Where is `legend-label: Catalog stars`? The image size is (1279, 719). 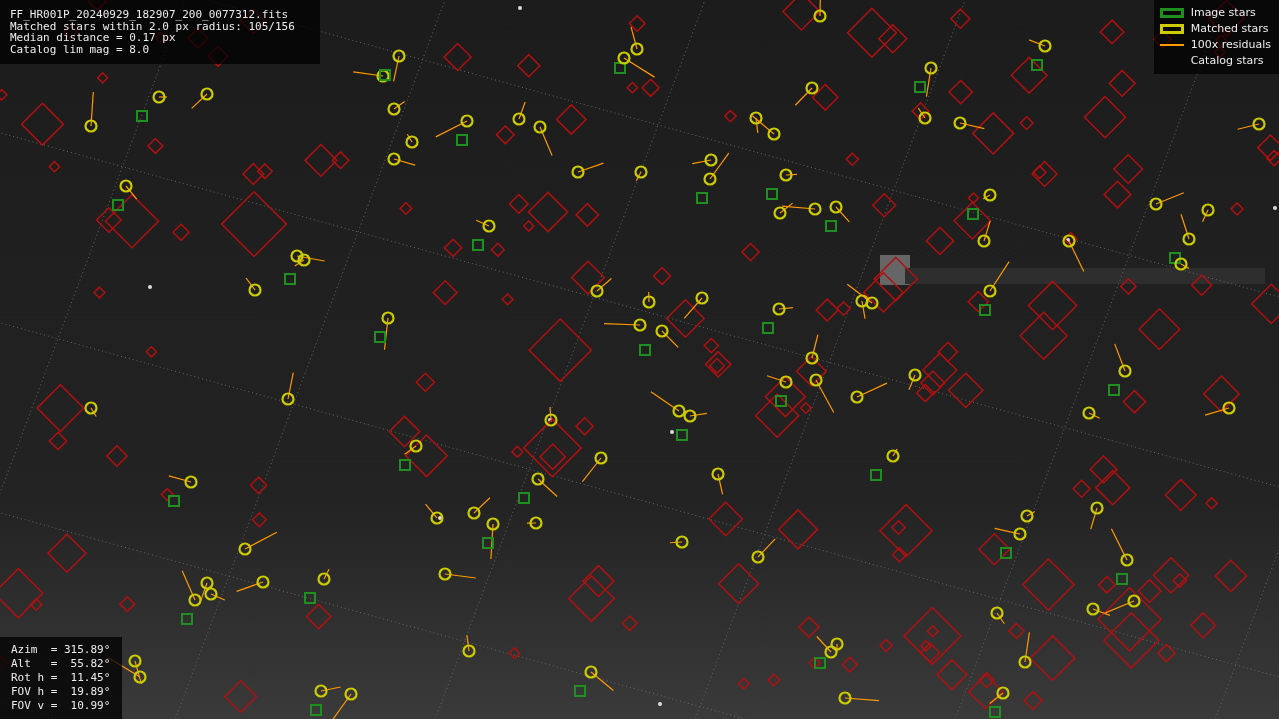
legend-label: Catalog stars is located at coordinates (1227, 60).